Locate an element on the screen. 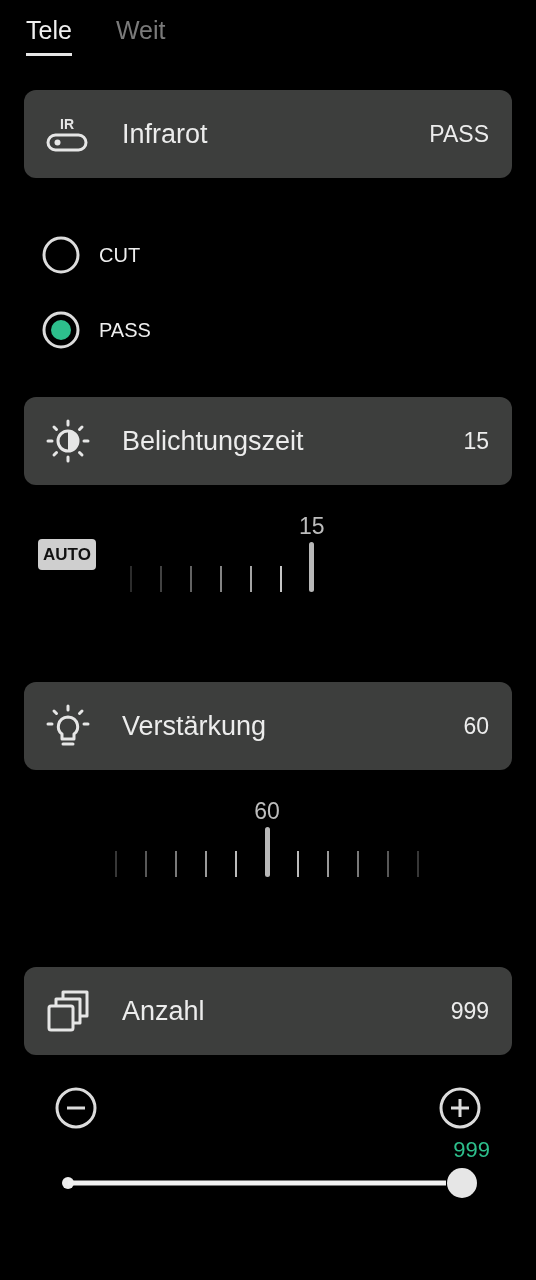 The height and width of the screenshot is (1280, 536). slider-track is located at coordinates (254, 1183).